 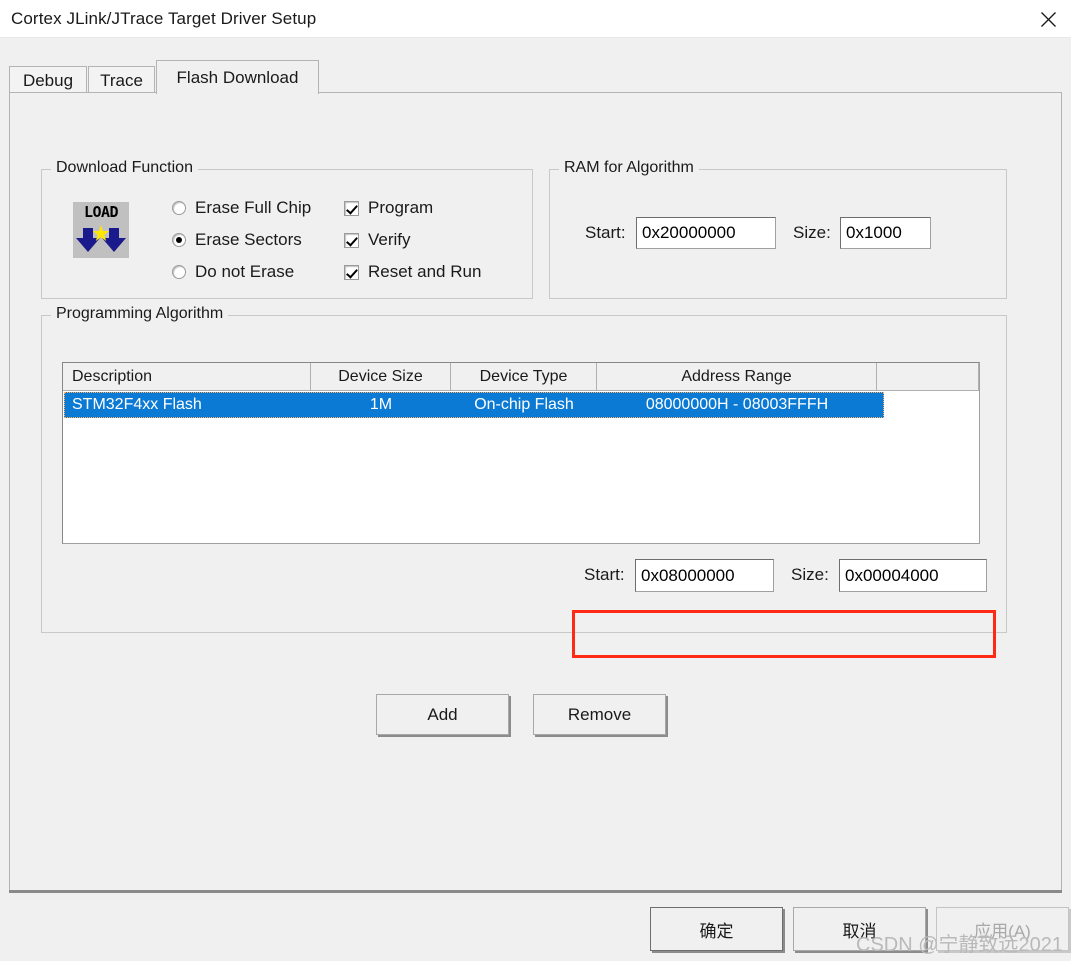 What do you see at coordinates (704, 575) in the screenshot?
I see `flash-start-input: 0x08000000` at bounding box center [704, 575].